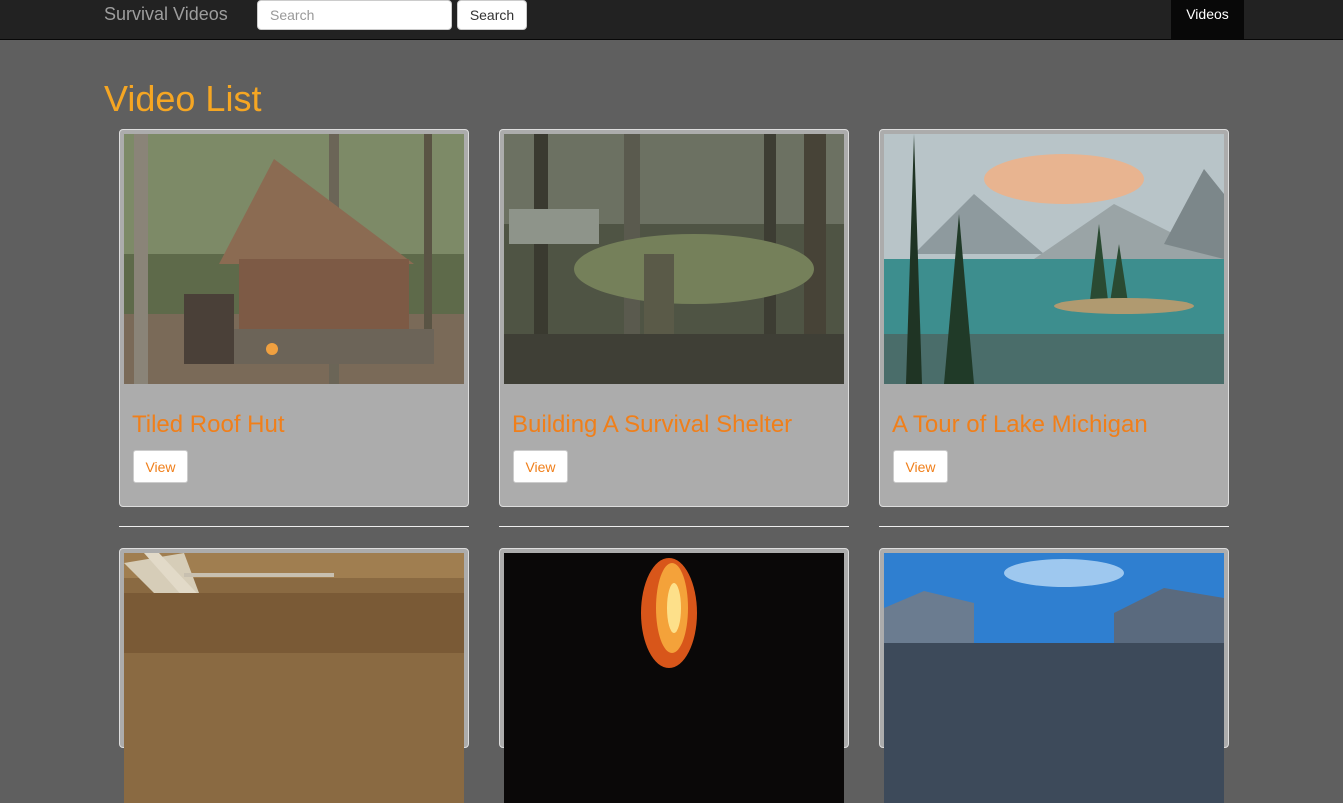 This screenshot has width=1343, height=803. Describe the element at coordinates (1058, 425) in the screenshot. I see `card-title: A Tour of Lake Michigan` at that location.